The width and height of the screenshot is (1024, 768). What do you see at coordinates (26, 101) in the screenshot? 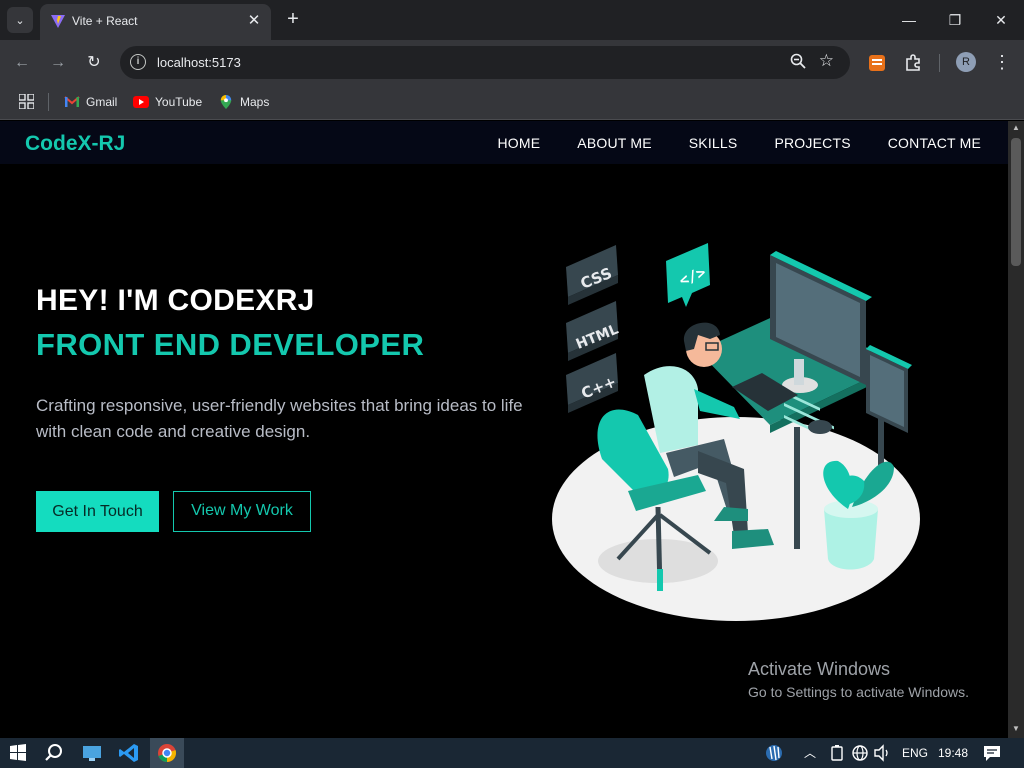
I see `apps-grid-icon` at bounding box center [26, 101].